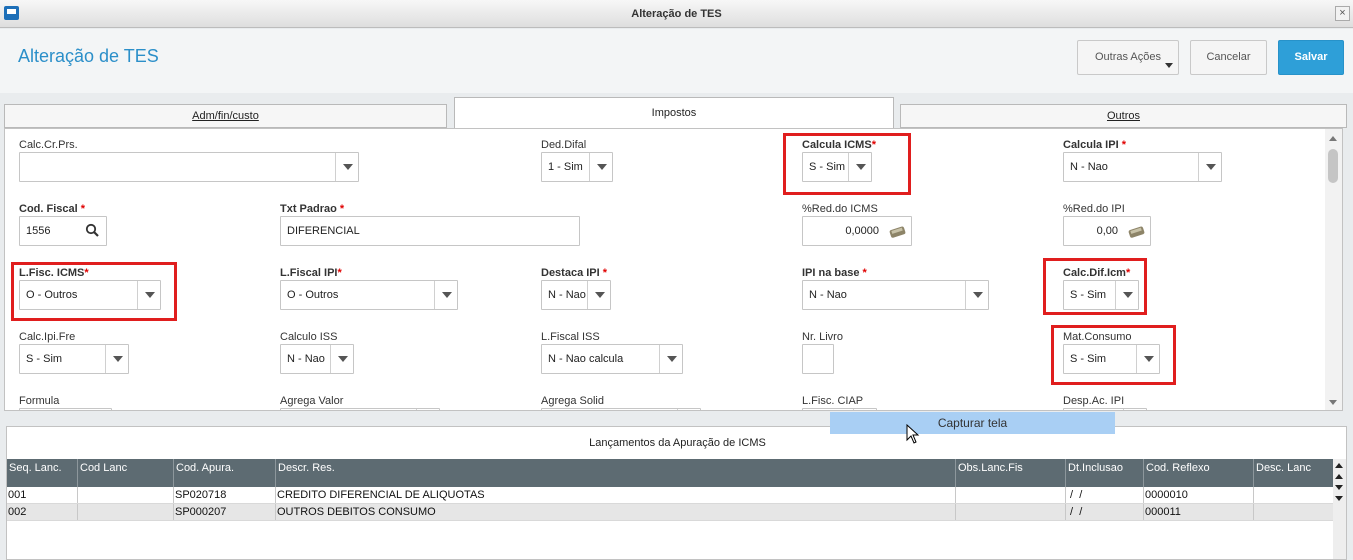  I want to click on lfiscal-iss-select: N - Nao calcula, so click(612, 359).